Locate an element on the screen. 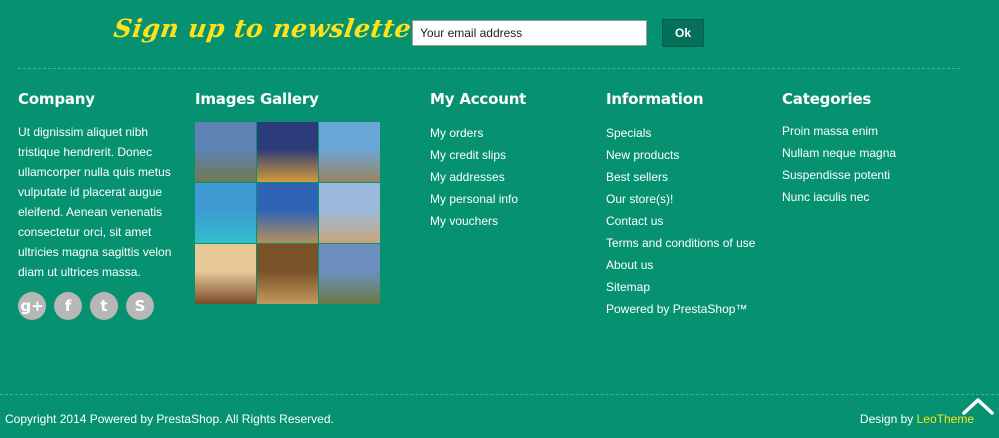 This screenshot has width=999, height=438. account-link-personal-info: My personal info is located at coordinates (510, 199).